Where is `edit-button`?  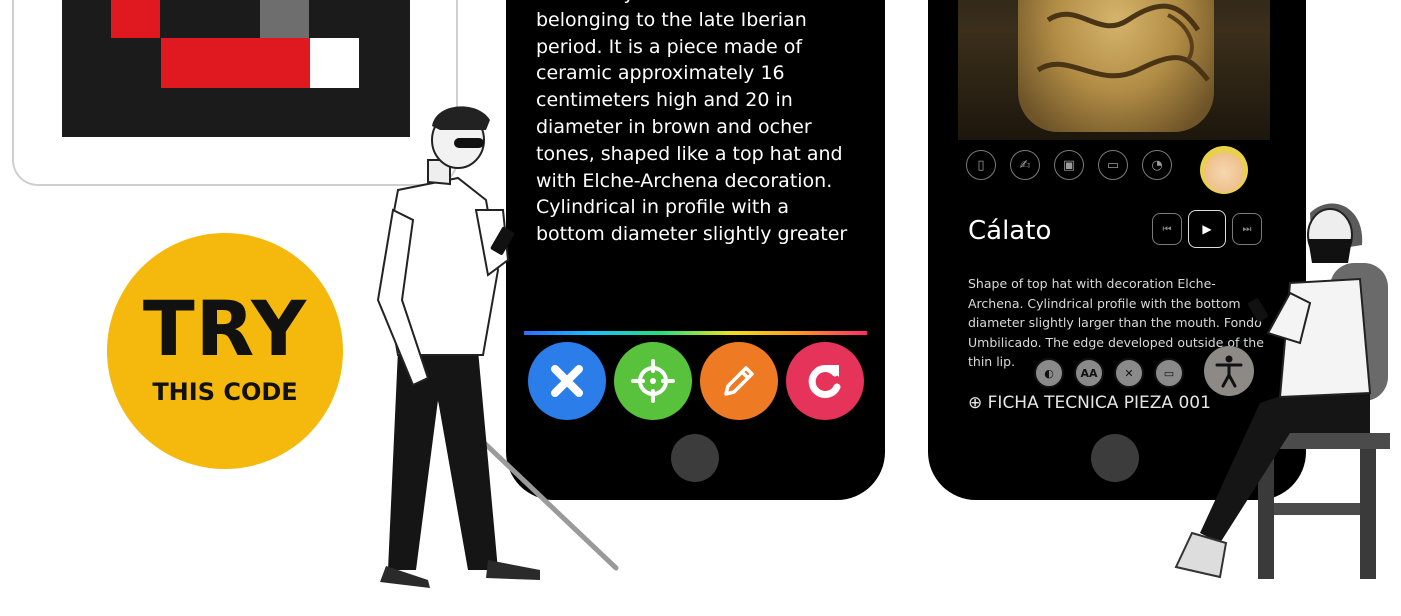
edit-button is located at coordinates (739, 381).